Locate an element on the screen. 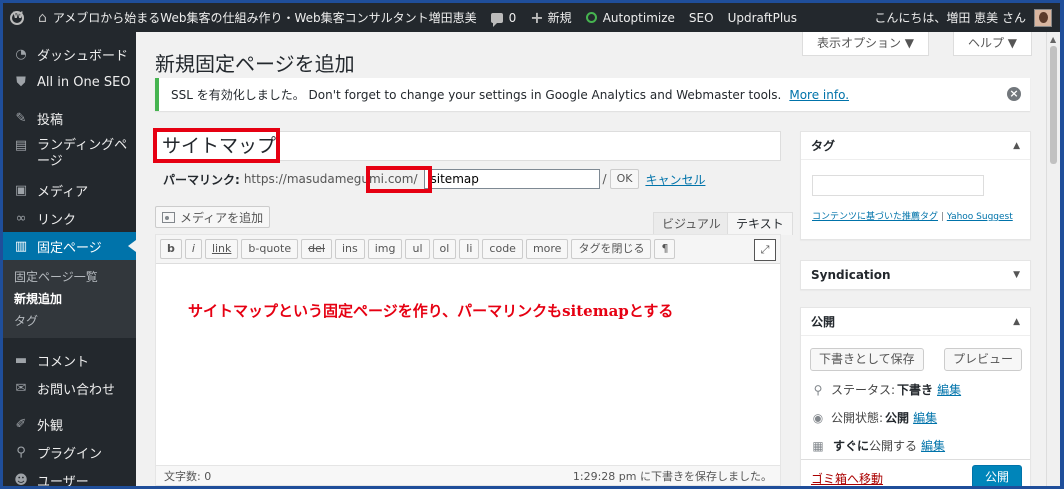 The width and height of the screenshot is (1064, 489). word-count: 文字数: 0 is located at coordinates (188, 476).